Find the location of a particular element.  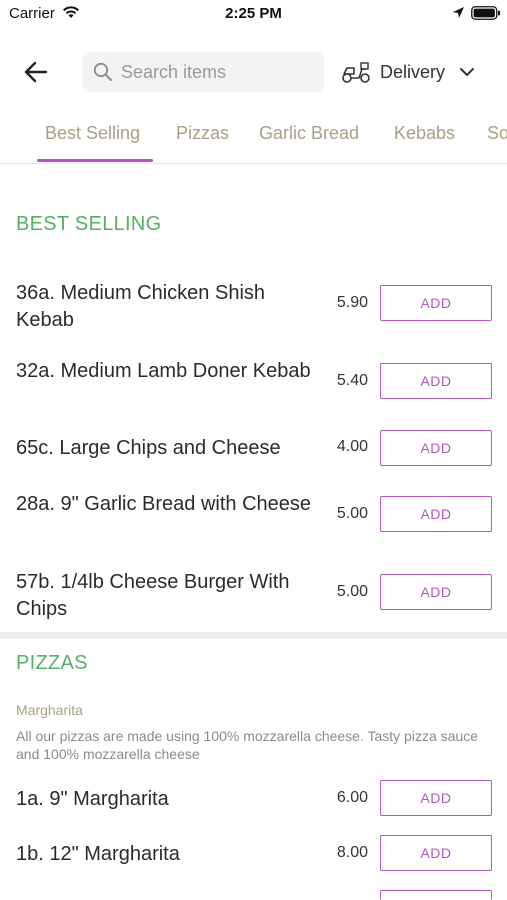

tab-best-selling: Best Selling is located at coordinates (92, 133).